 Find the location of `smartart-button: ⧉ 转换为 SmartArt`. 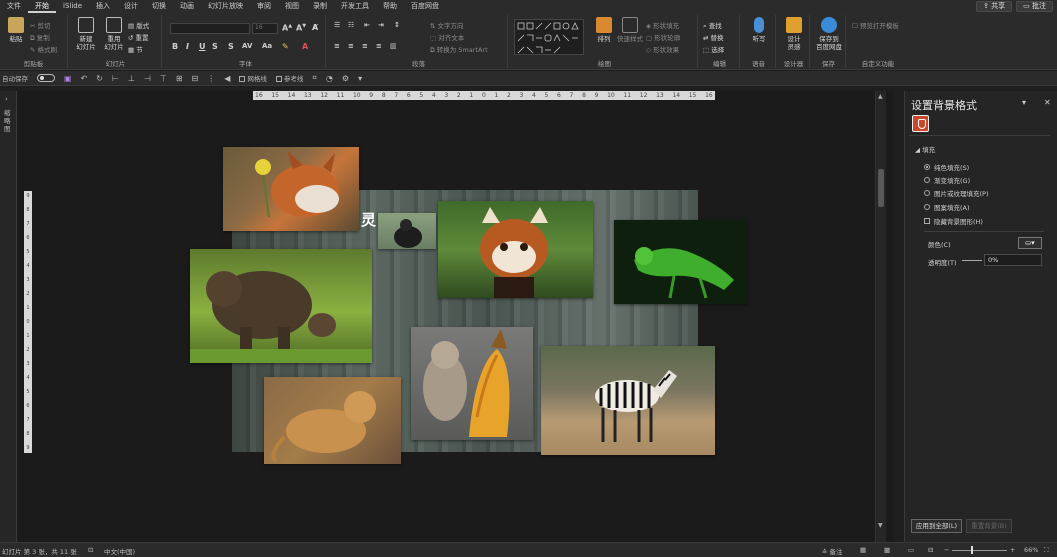

smartart-button: ⧉ 转换为 SmartArt is located at coordinates (459, 49).